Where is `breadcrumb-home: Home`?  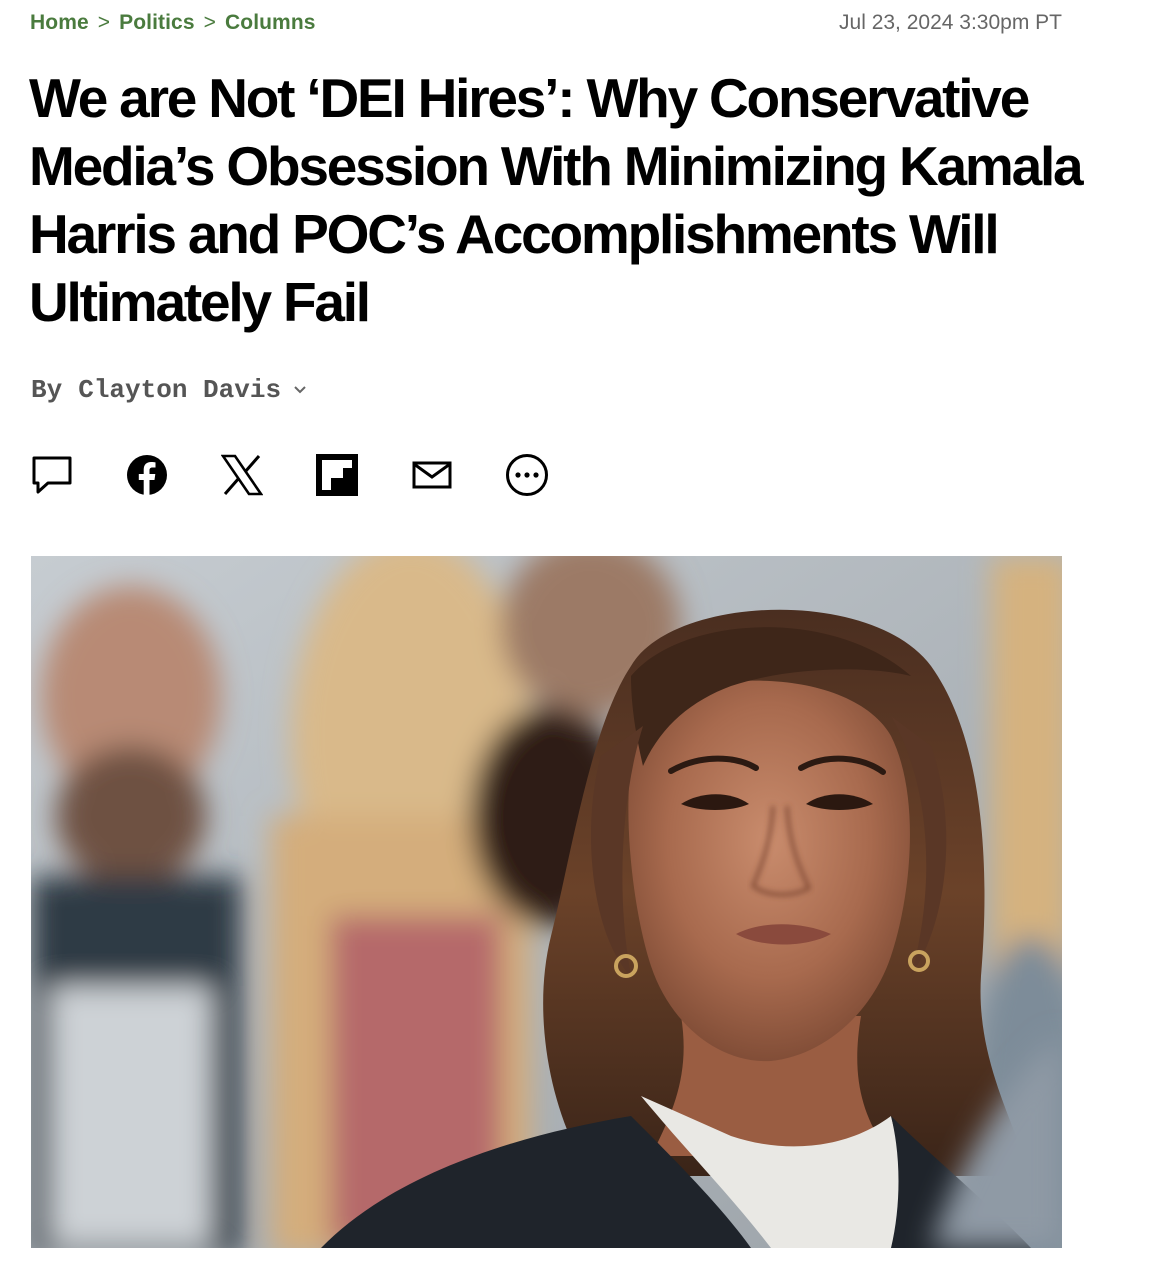
breadcrumb-home: Home is located at coordinates (59, 23).